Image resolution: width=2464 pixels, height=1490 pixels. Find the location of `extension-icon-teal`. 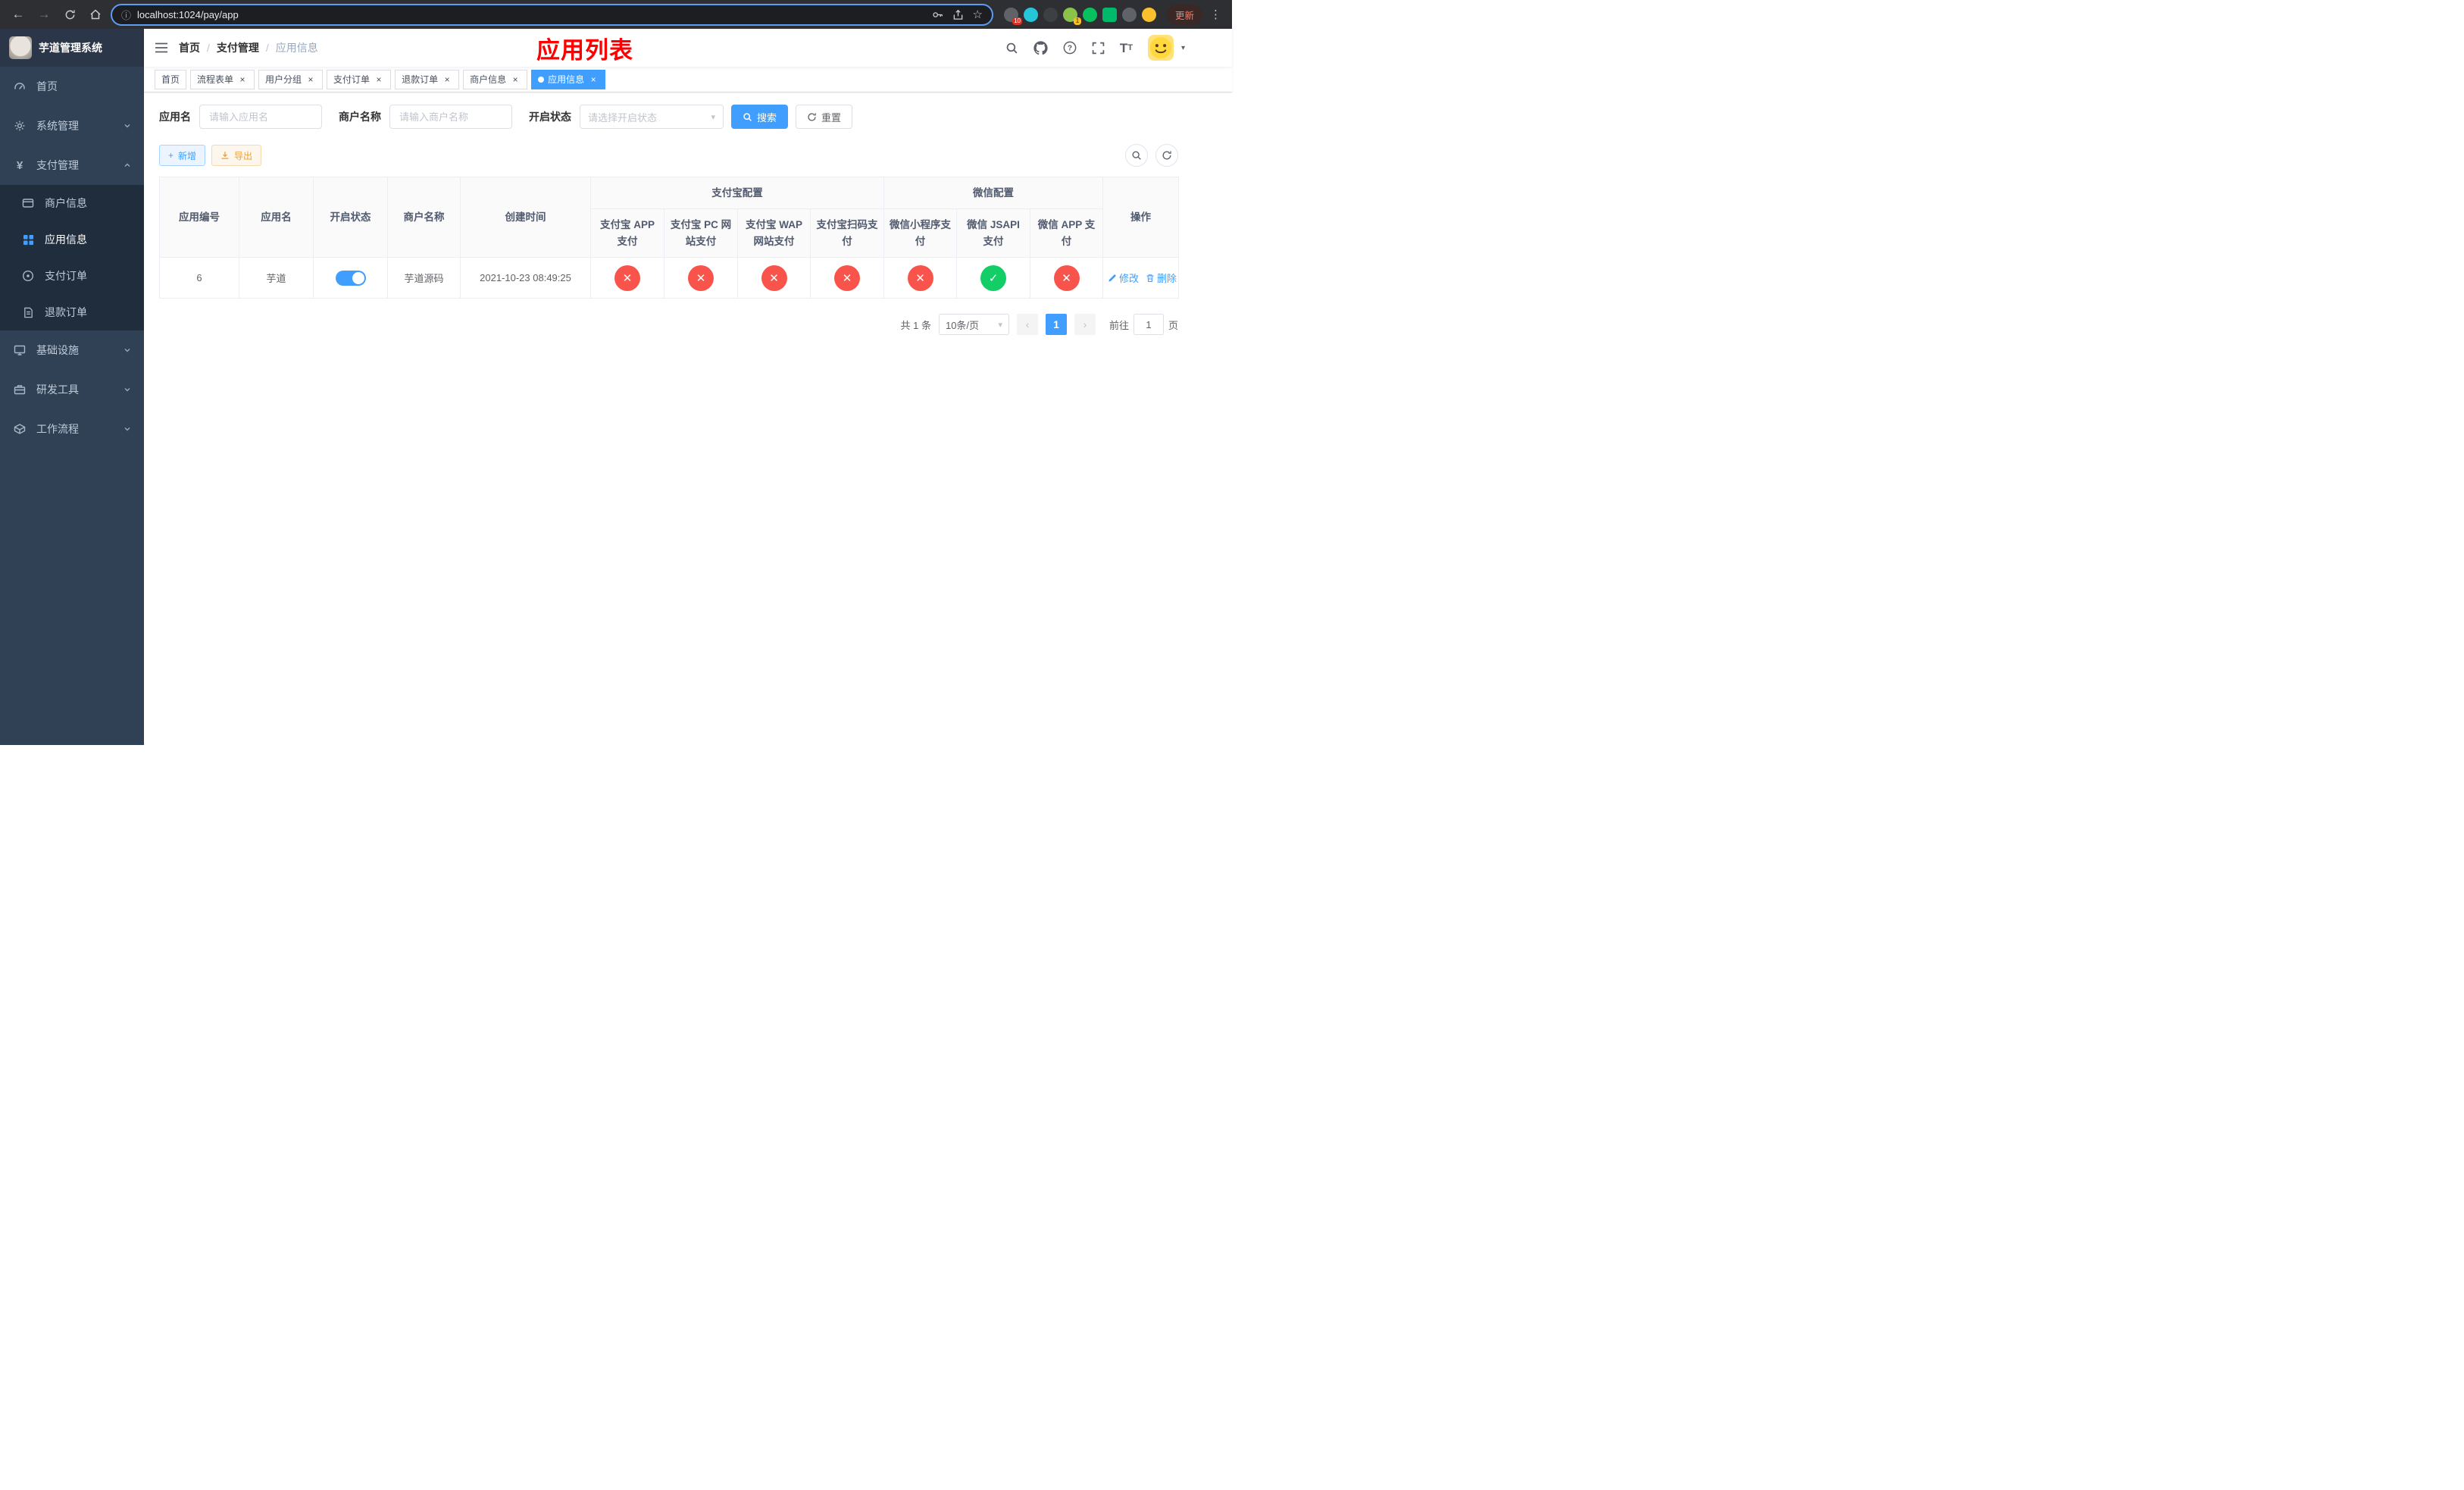

extension-icon-teal is located at coordinates (1030, 14).